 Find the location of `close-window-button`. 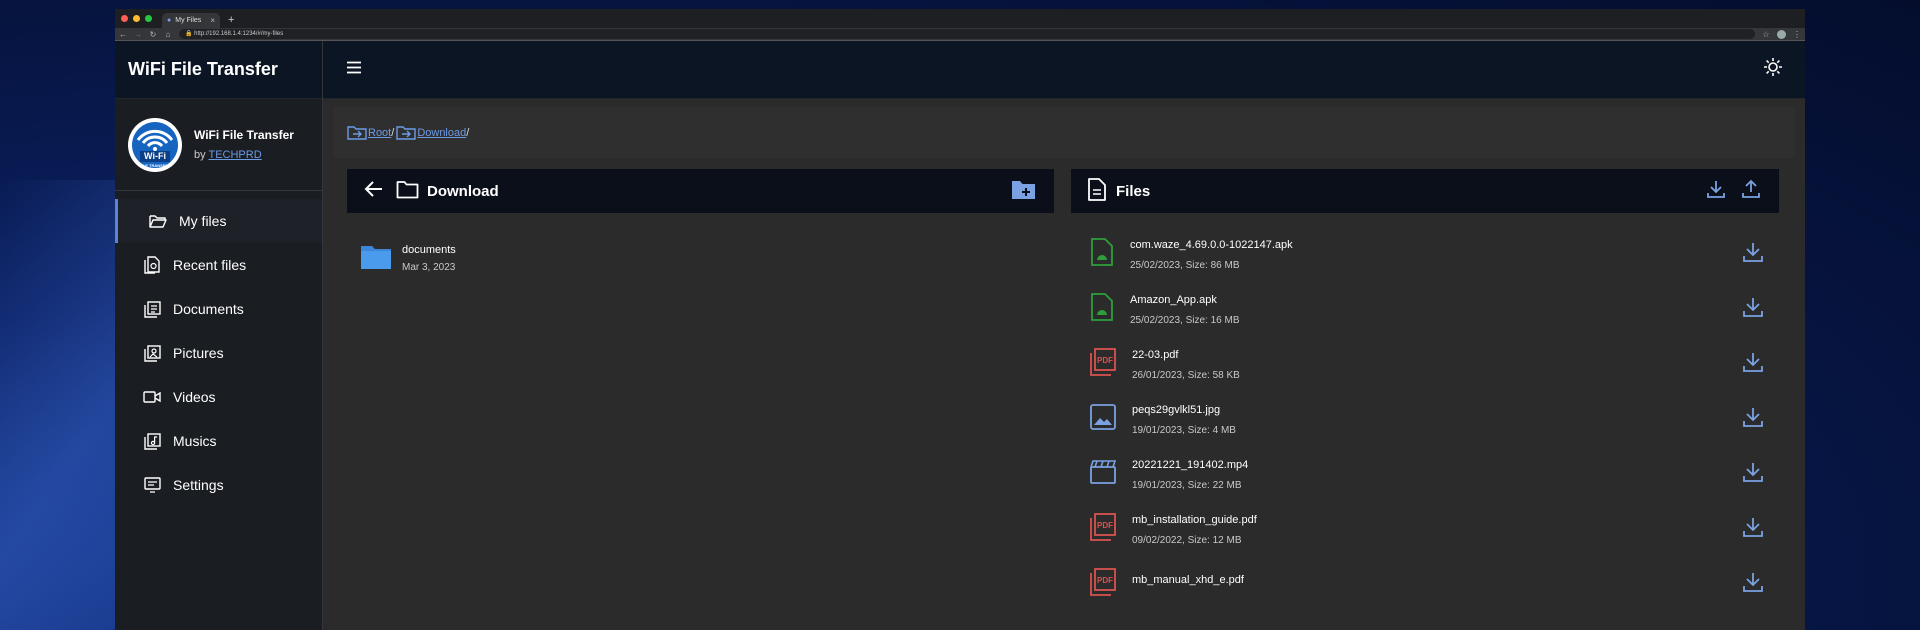

close-window-button is located at coordinates (124, 18).